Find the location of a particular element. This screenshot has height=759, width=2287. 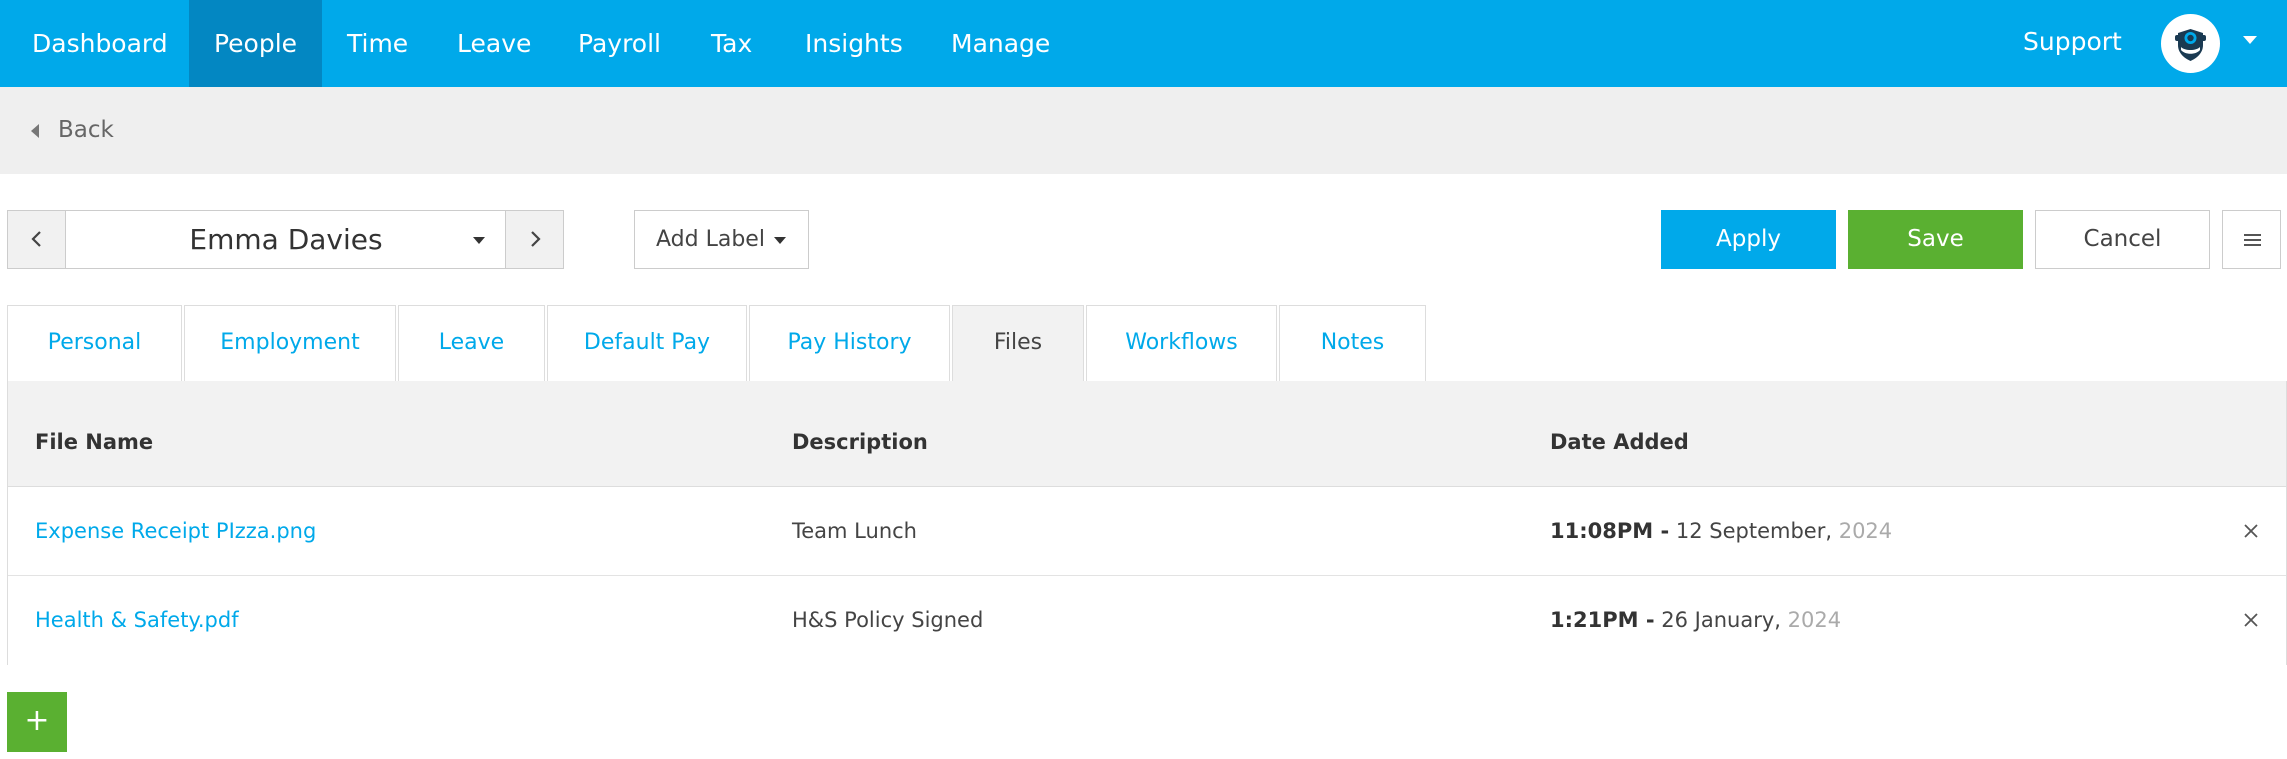

add-label-dropdown: Add Label is located at coordinates (721, 239).